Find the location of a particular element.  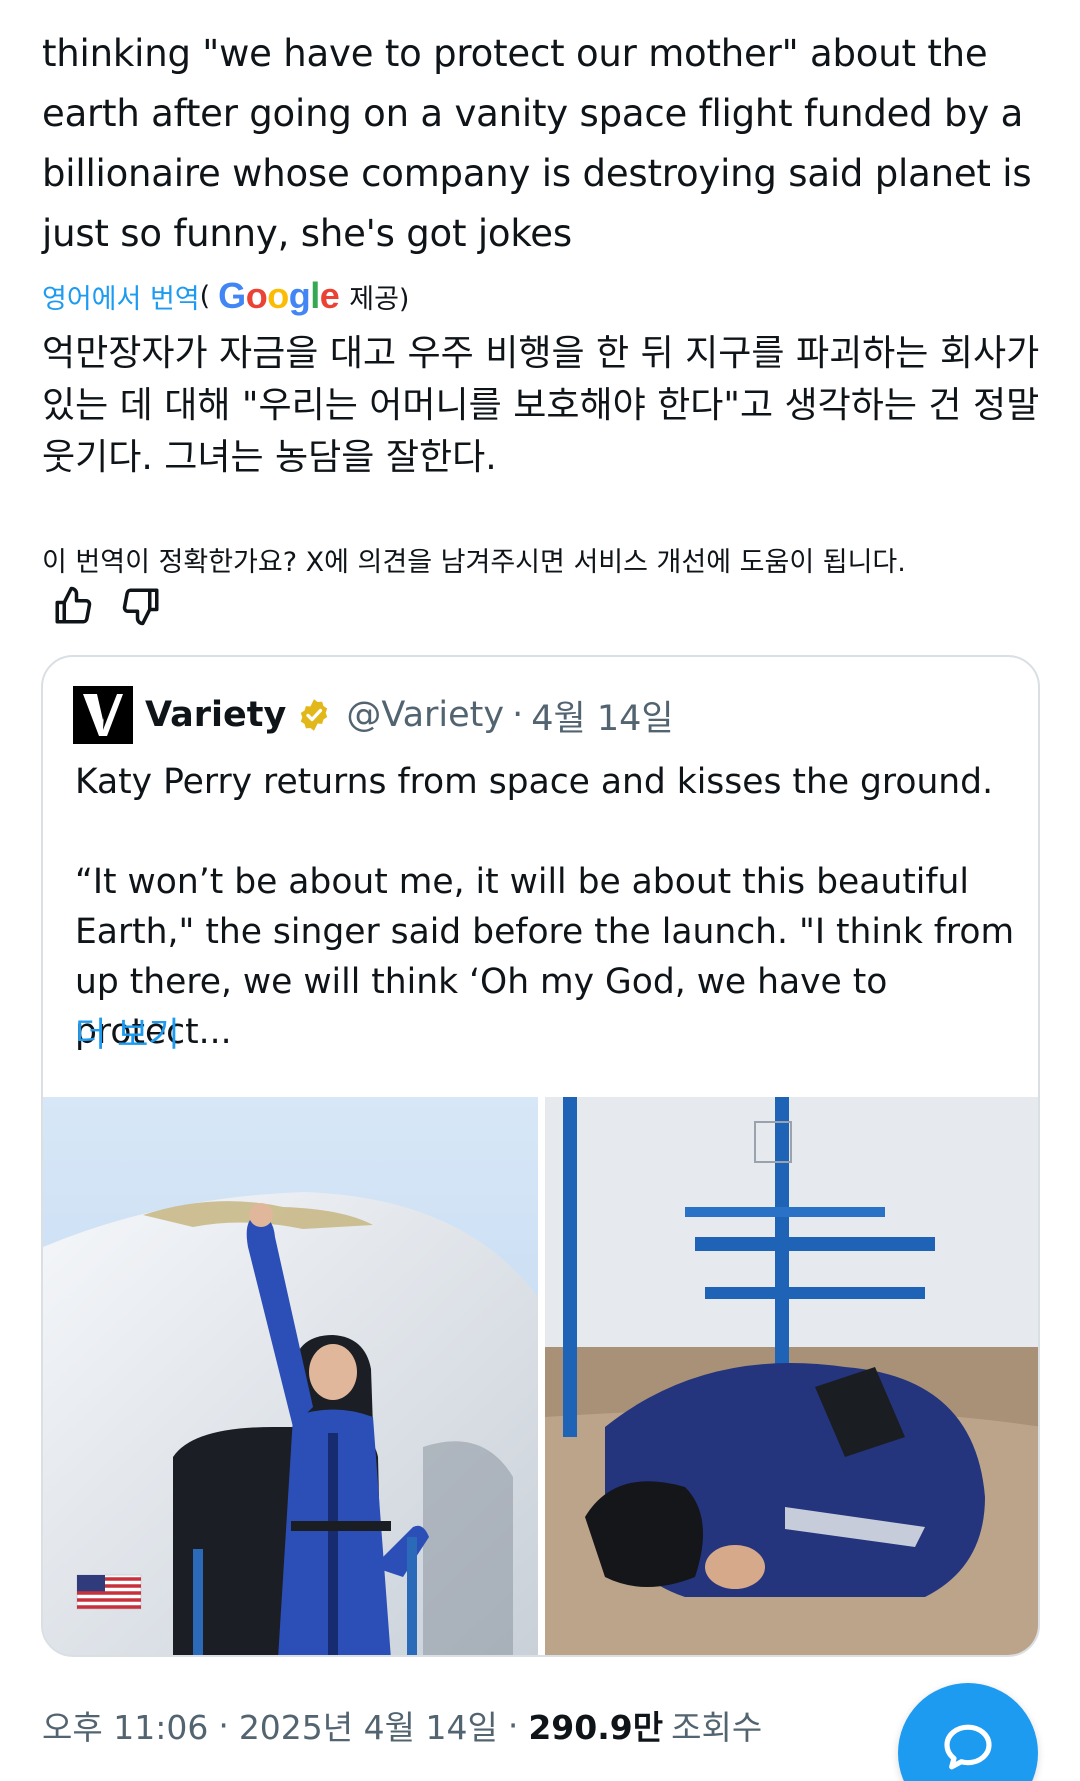

quoted-author-name: Variety is located at coordinates (215, 715).